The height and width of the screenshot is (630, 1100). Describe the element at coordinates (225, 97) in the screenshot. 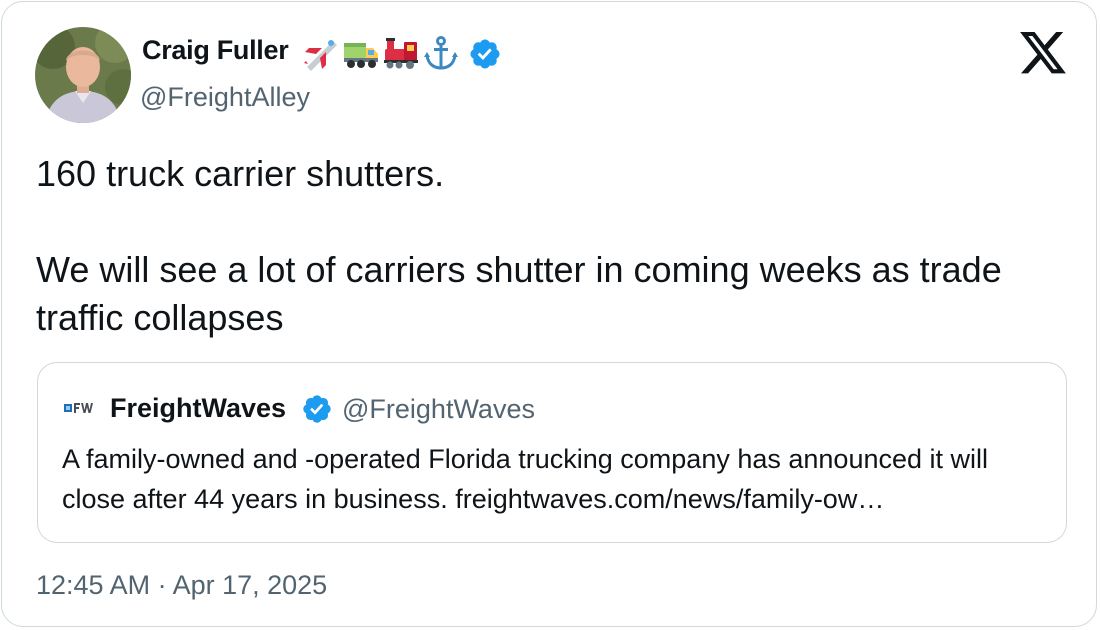

I see `author-handle: @FreightAlley` at that location.